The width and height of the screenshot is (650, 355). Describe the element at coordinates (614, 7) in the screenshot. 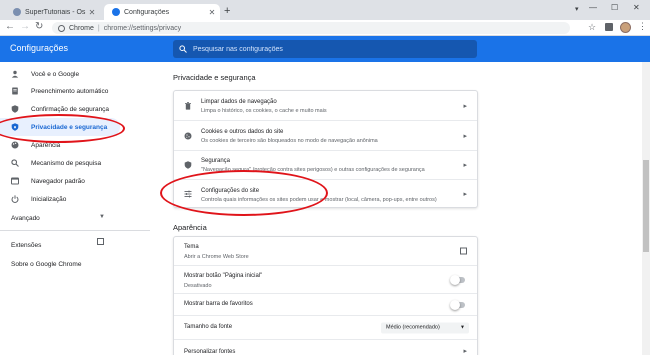

I see `maximize-icon: ☐` at that location.